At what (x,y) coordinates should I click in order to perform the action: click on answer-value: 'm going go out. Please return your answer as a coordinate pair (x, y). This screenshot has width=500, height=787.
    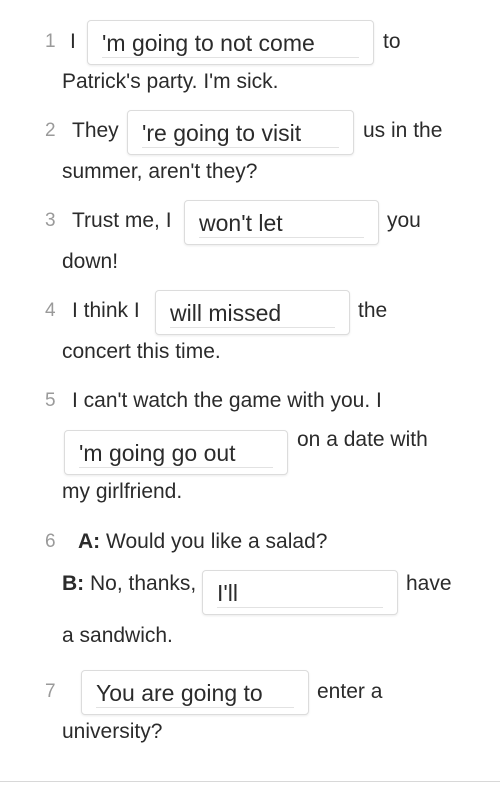
    Looking at the image, I should click on (176, 453).